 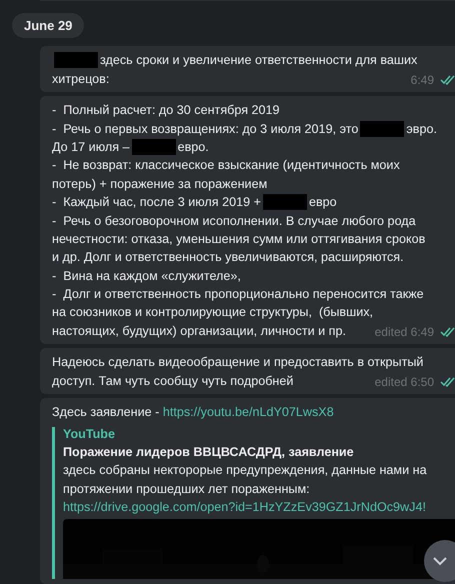 I want to click on message-text: - Речь о первых возвращениях: до 3 июля 2019, это, so click(x=205, y=129).